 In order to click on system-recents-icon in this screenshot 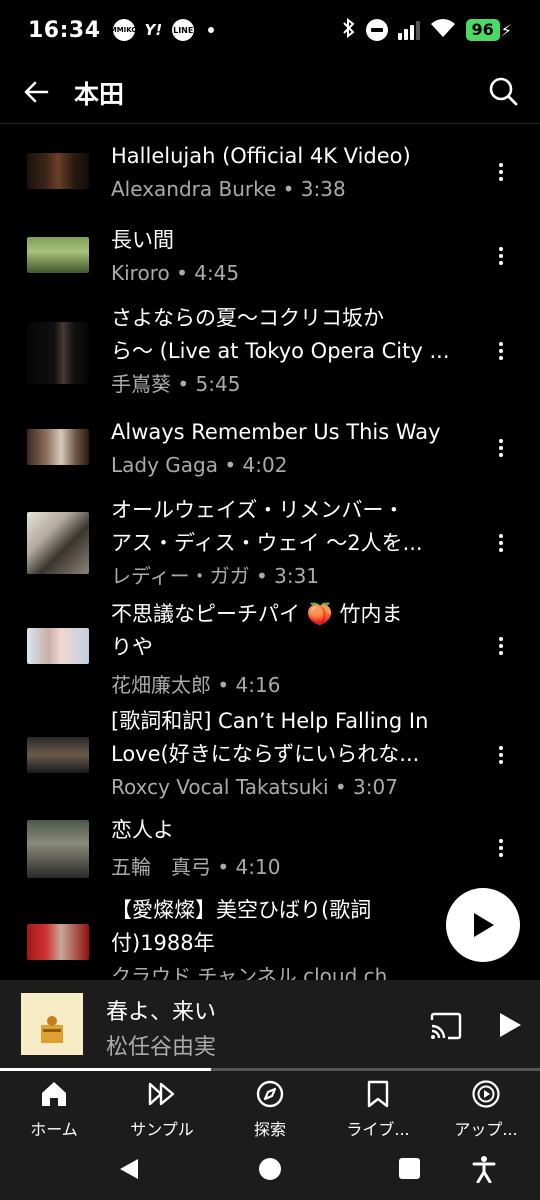, I will do `click(409, 1168)`.